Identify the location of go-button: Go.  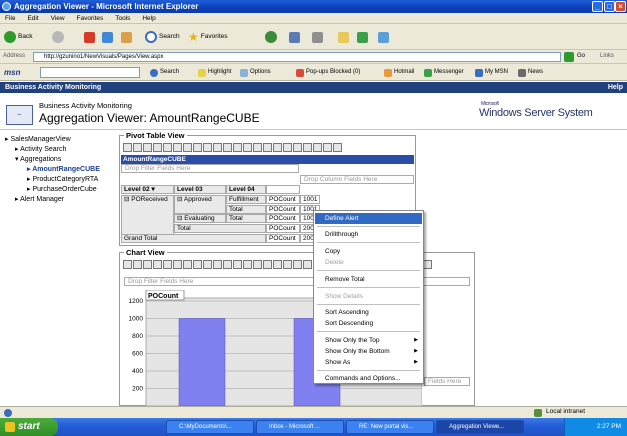
(581, 56).